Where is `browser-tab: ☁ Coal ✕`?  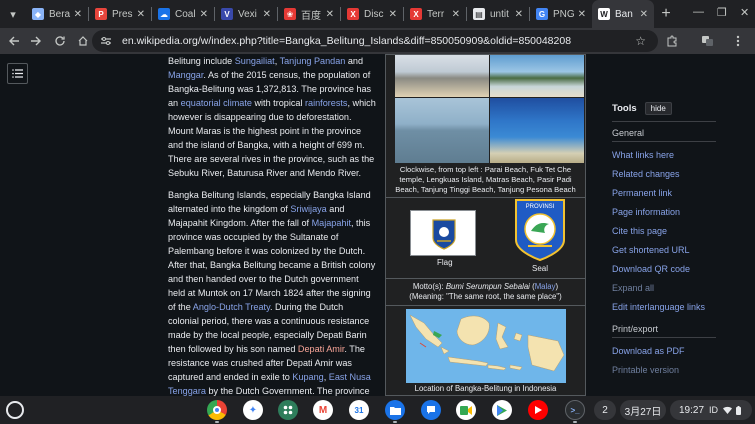
browser-tab: ☁ Coal ✕ is located at coordinates (183, 14).